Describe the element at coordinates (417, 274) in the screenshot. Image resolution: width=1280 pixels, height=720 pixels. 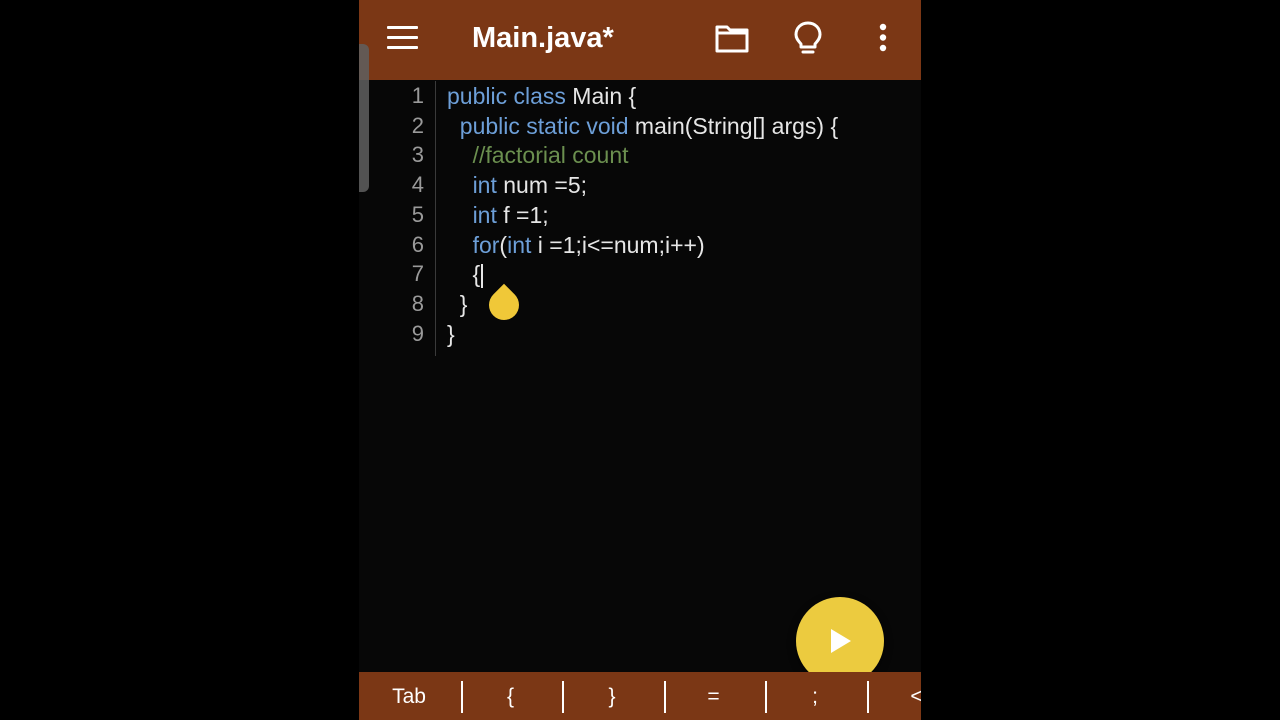
I see `line-number: 7` at that location.